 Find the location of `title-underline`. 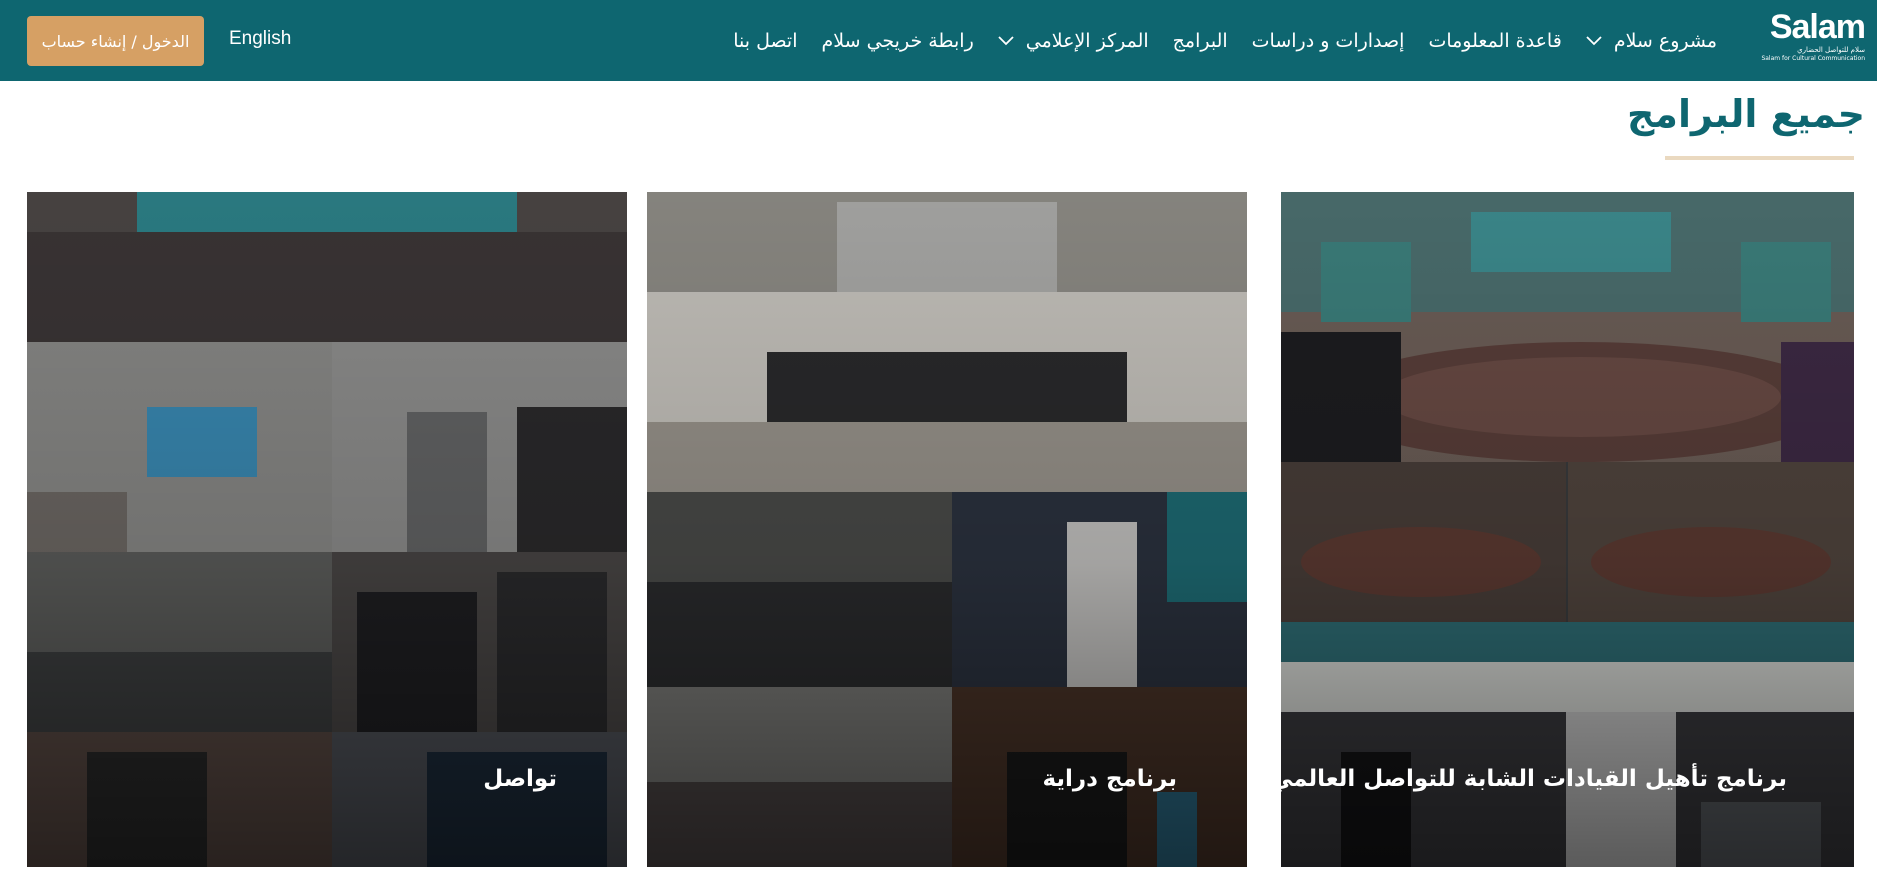

title-underline is located at coordinates (1759, 158).